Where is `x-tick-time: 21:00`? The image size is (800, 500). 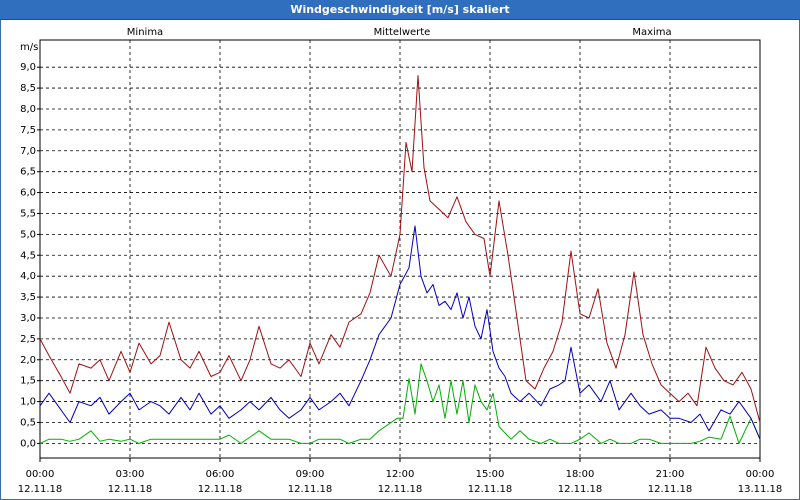 x-tick-time: 21:00 is located at coordinates (670, 474).